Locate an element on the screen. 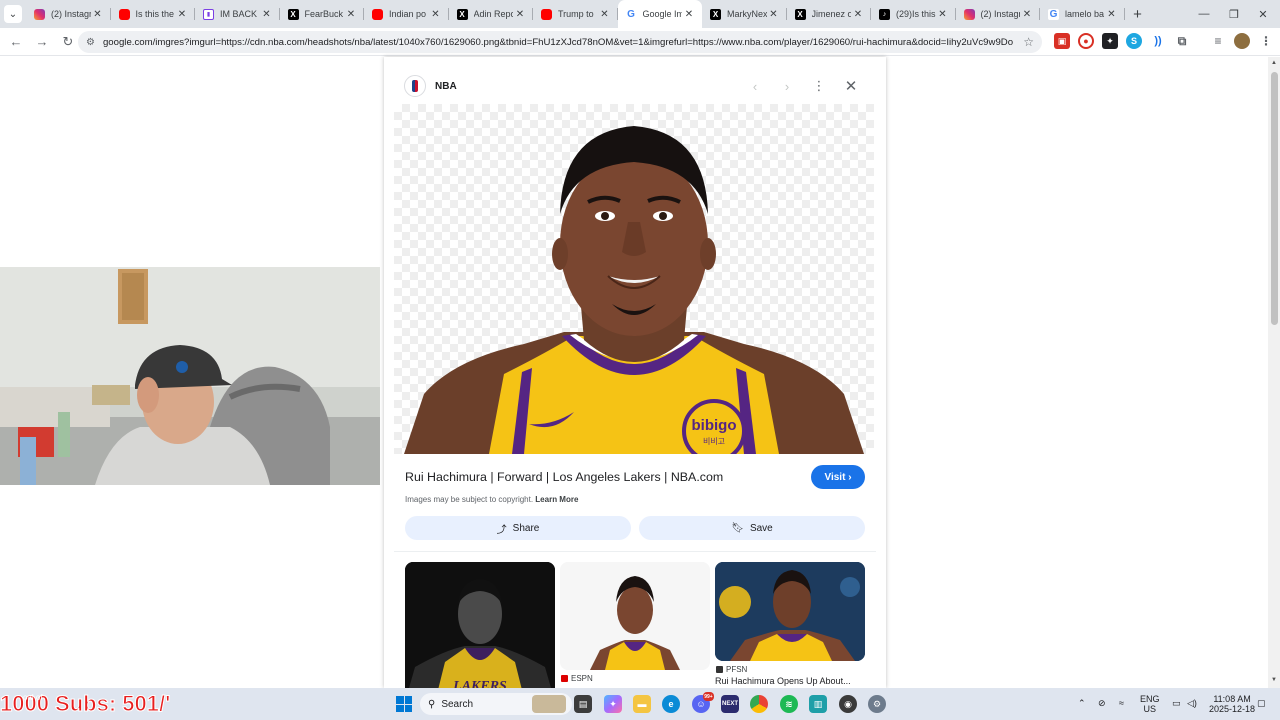  media-control-icon: ≡ is located at coordinates (1218, 41).